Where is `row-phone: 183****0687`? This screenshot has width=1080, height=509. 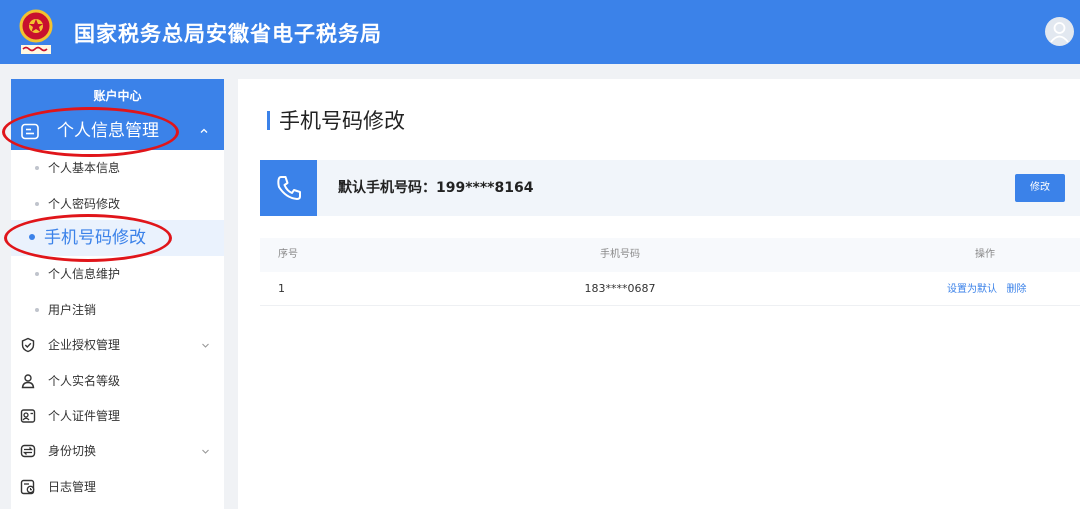 row-phone: 183****0687 is located at coordinates (620, 288).